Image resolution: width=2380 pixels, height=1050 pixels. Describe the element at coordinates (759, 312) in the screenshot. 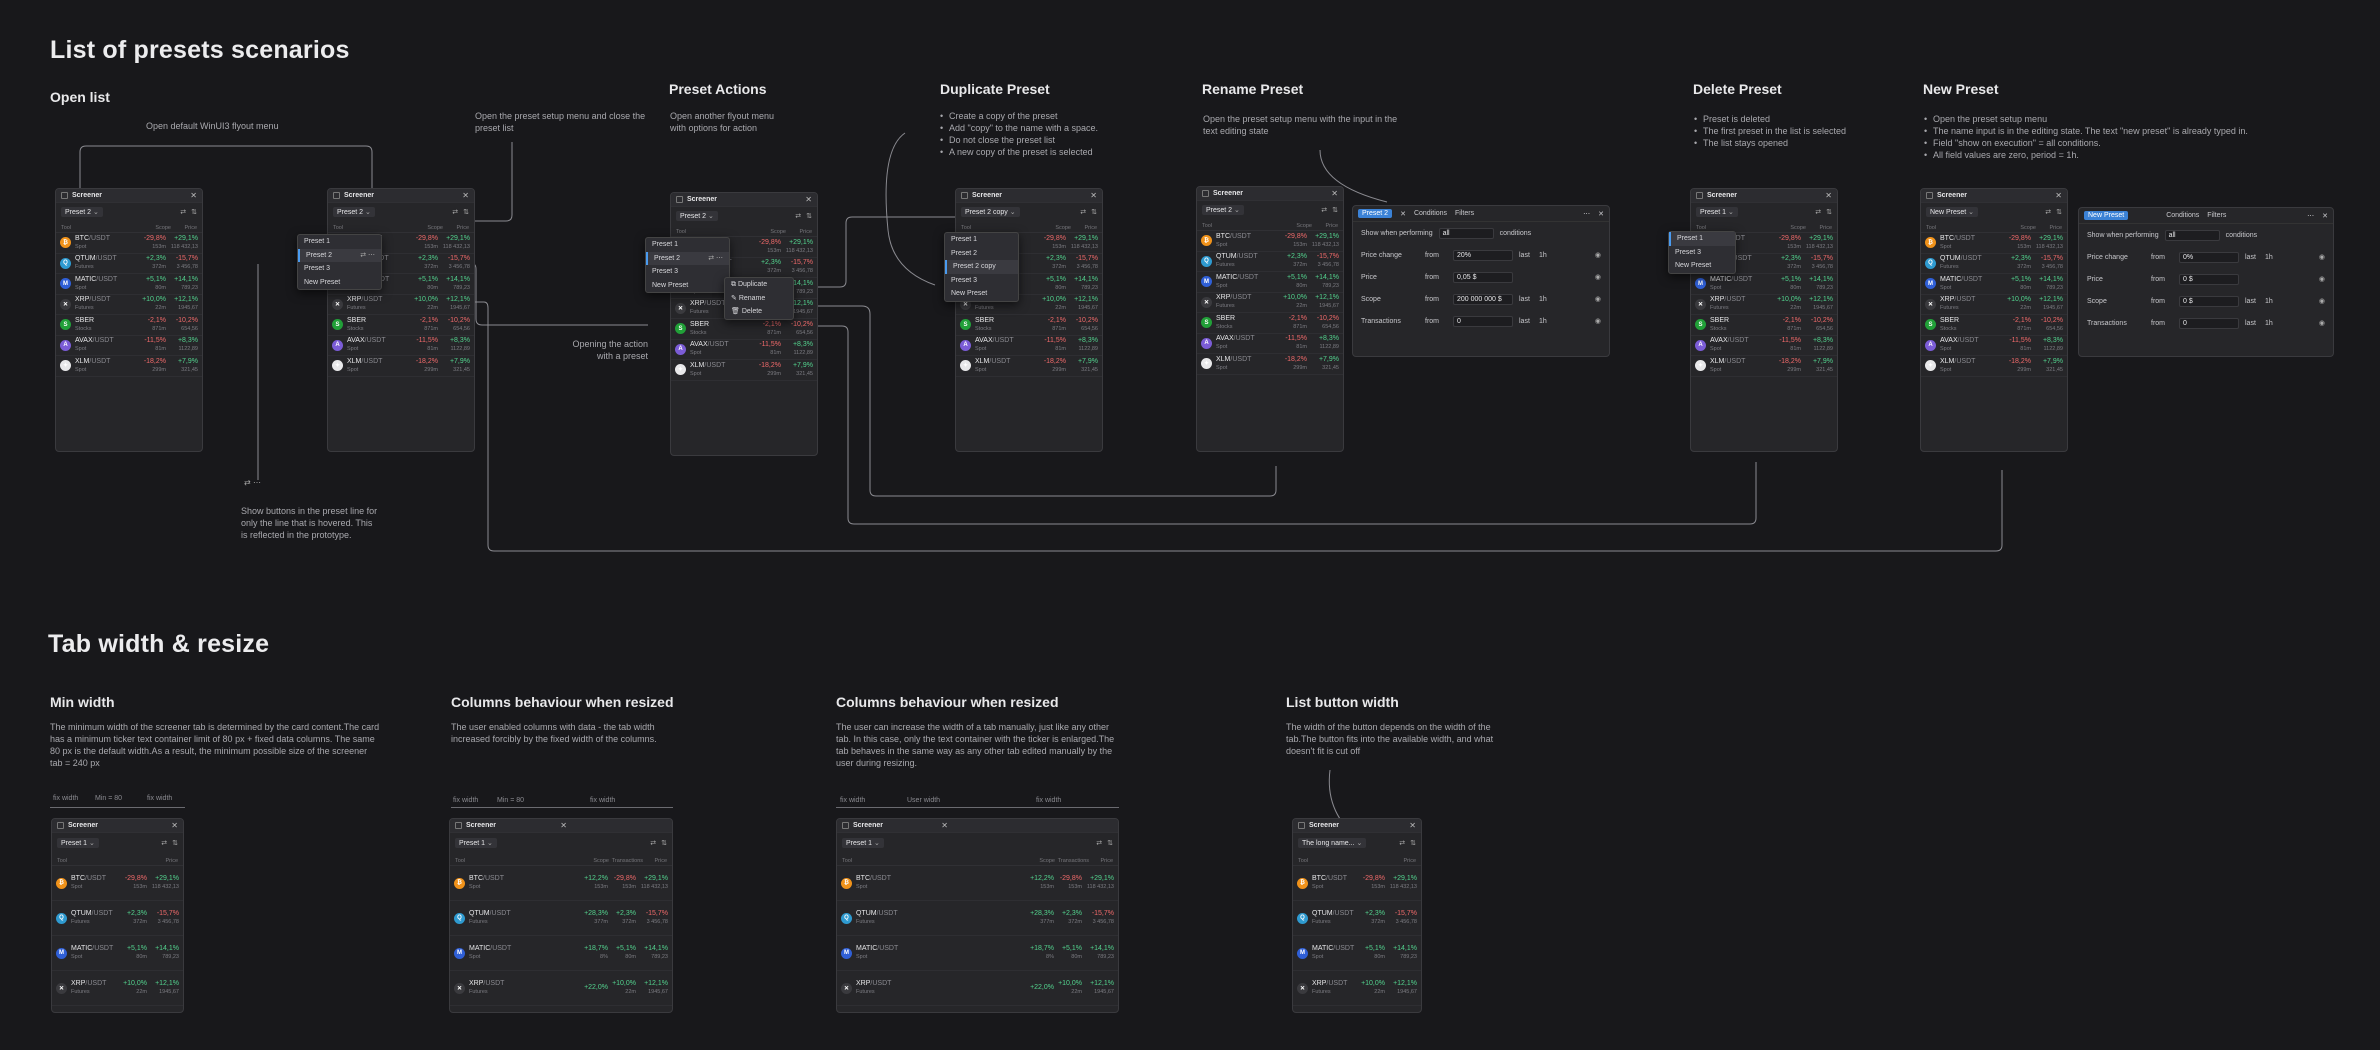

I see `delete-menu-item: 🗑 Delete` at that location.